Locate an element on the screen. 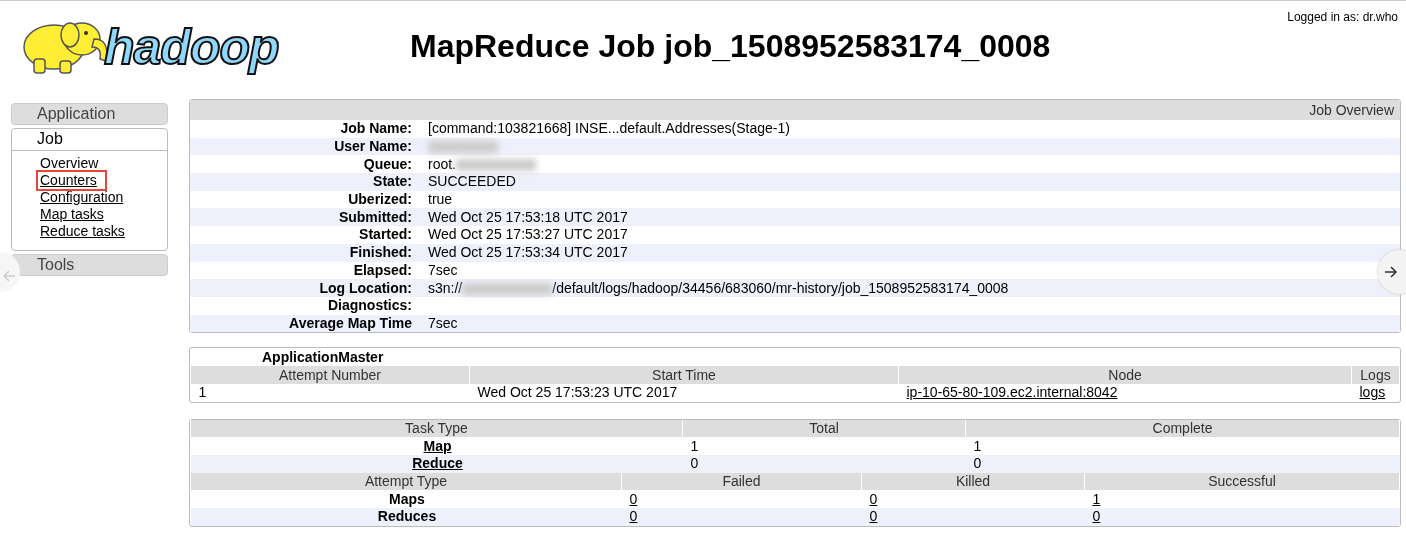  task-type-link: Map is located at coordinates (437, 445).